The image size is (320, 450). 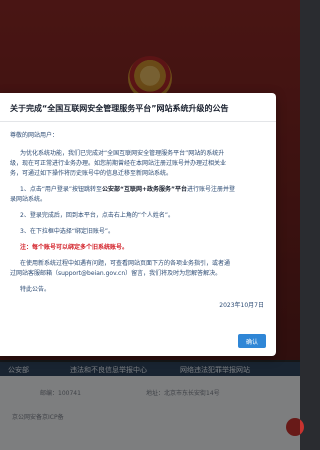 What do you see at coordinates (34, 135) in the screenshot?
I see `greeting: 尊敬的网站用户：` at bounding box center [34, 135].